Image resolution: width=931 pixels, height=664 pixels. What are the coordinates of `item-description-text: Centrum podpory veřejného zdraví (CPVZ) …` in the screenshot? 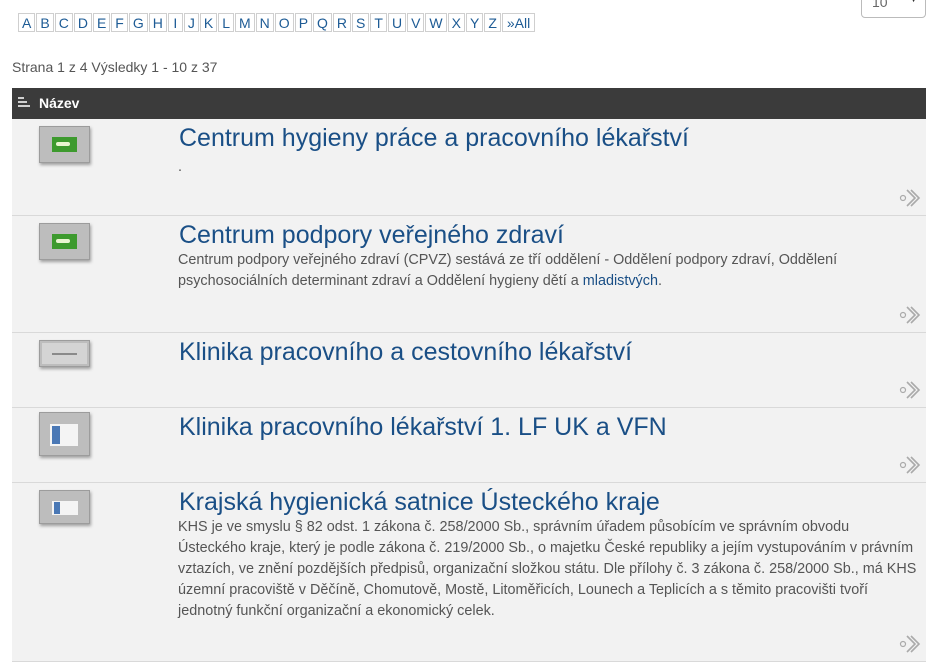 It's located at (508, 270).